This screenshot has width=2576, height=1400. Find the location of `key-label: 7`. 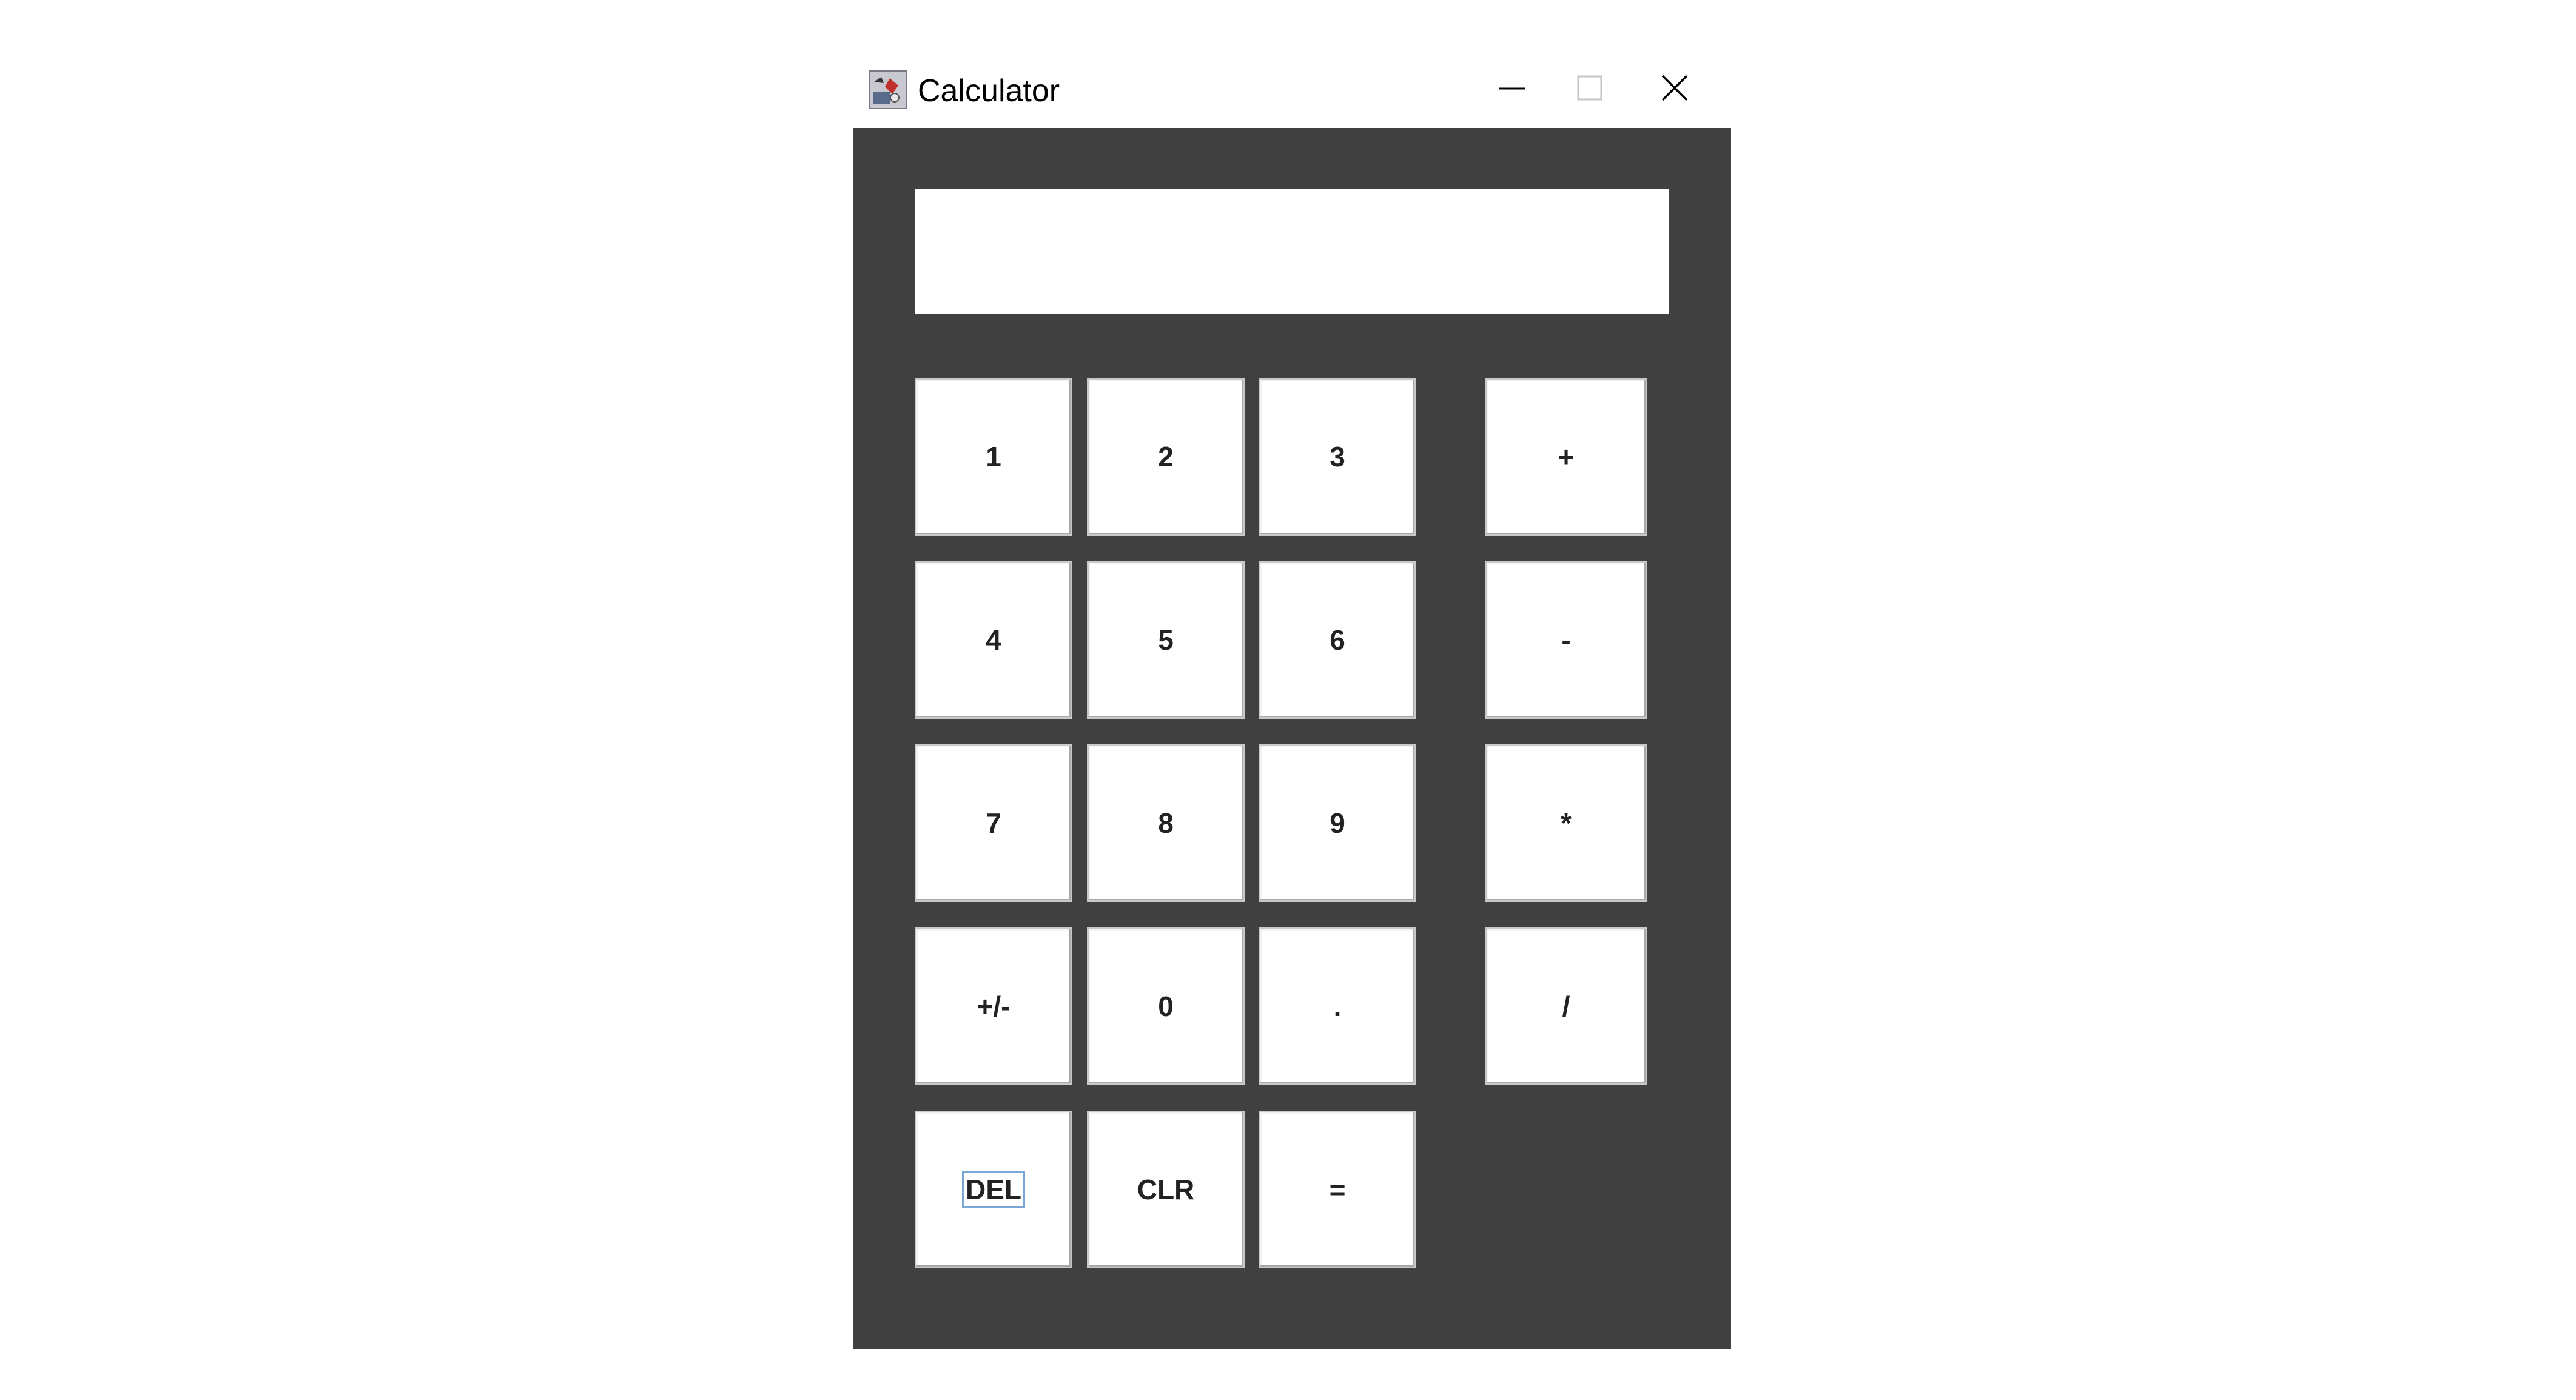

key-label: 7 is located at coordinates (993, 823).